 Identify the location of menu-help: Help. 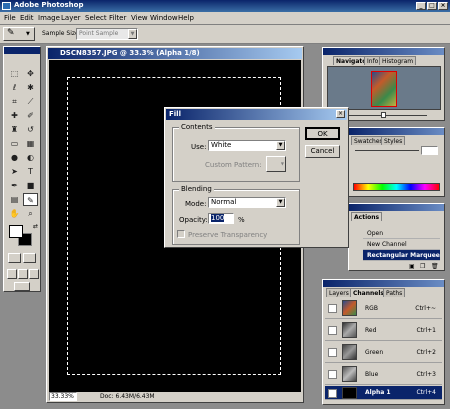
(186, 18).